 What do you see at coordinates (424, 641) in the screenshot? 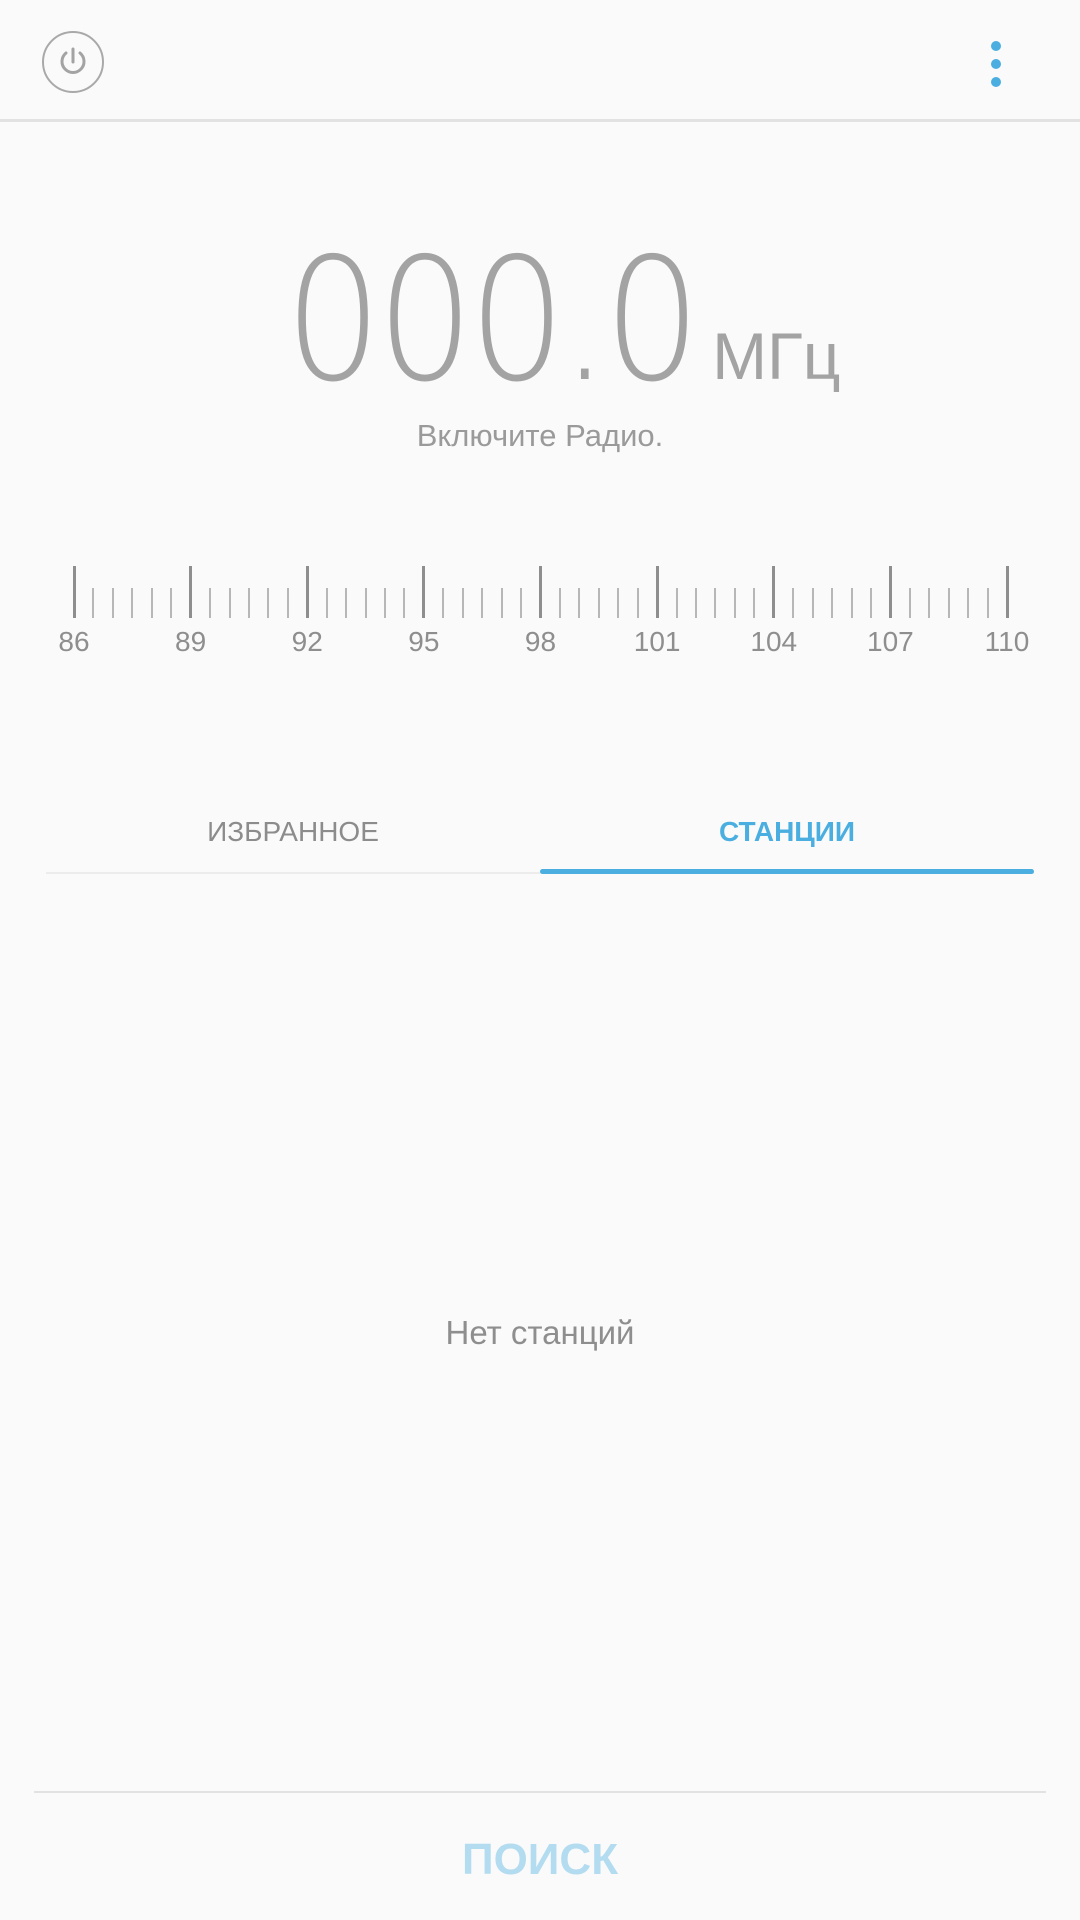
I see `scale-label: 95` at bounding box center [424, 641].